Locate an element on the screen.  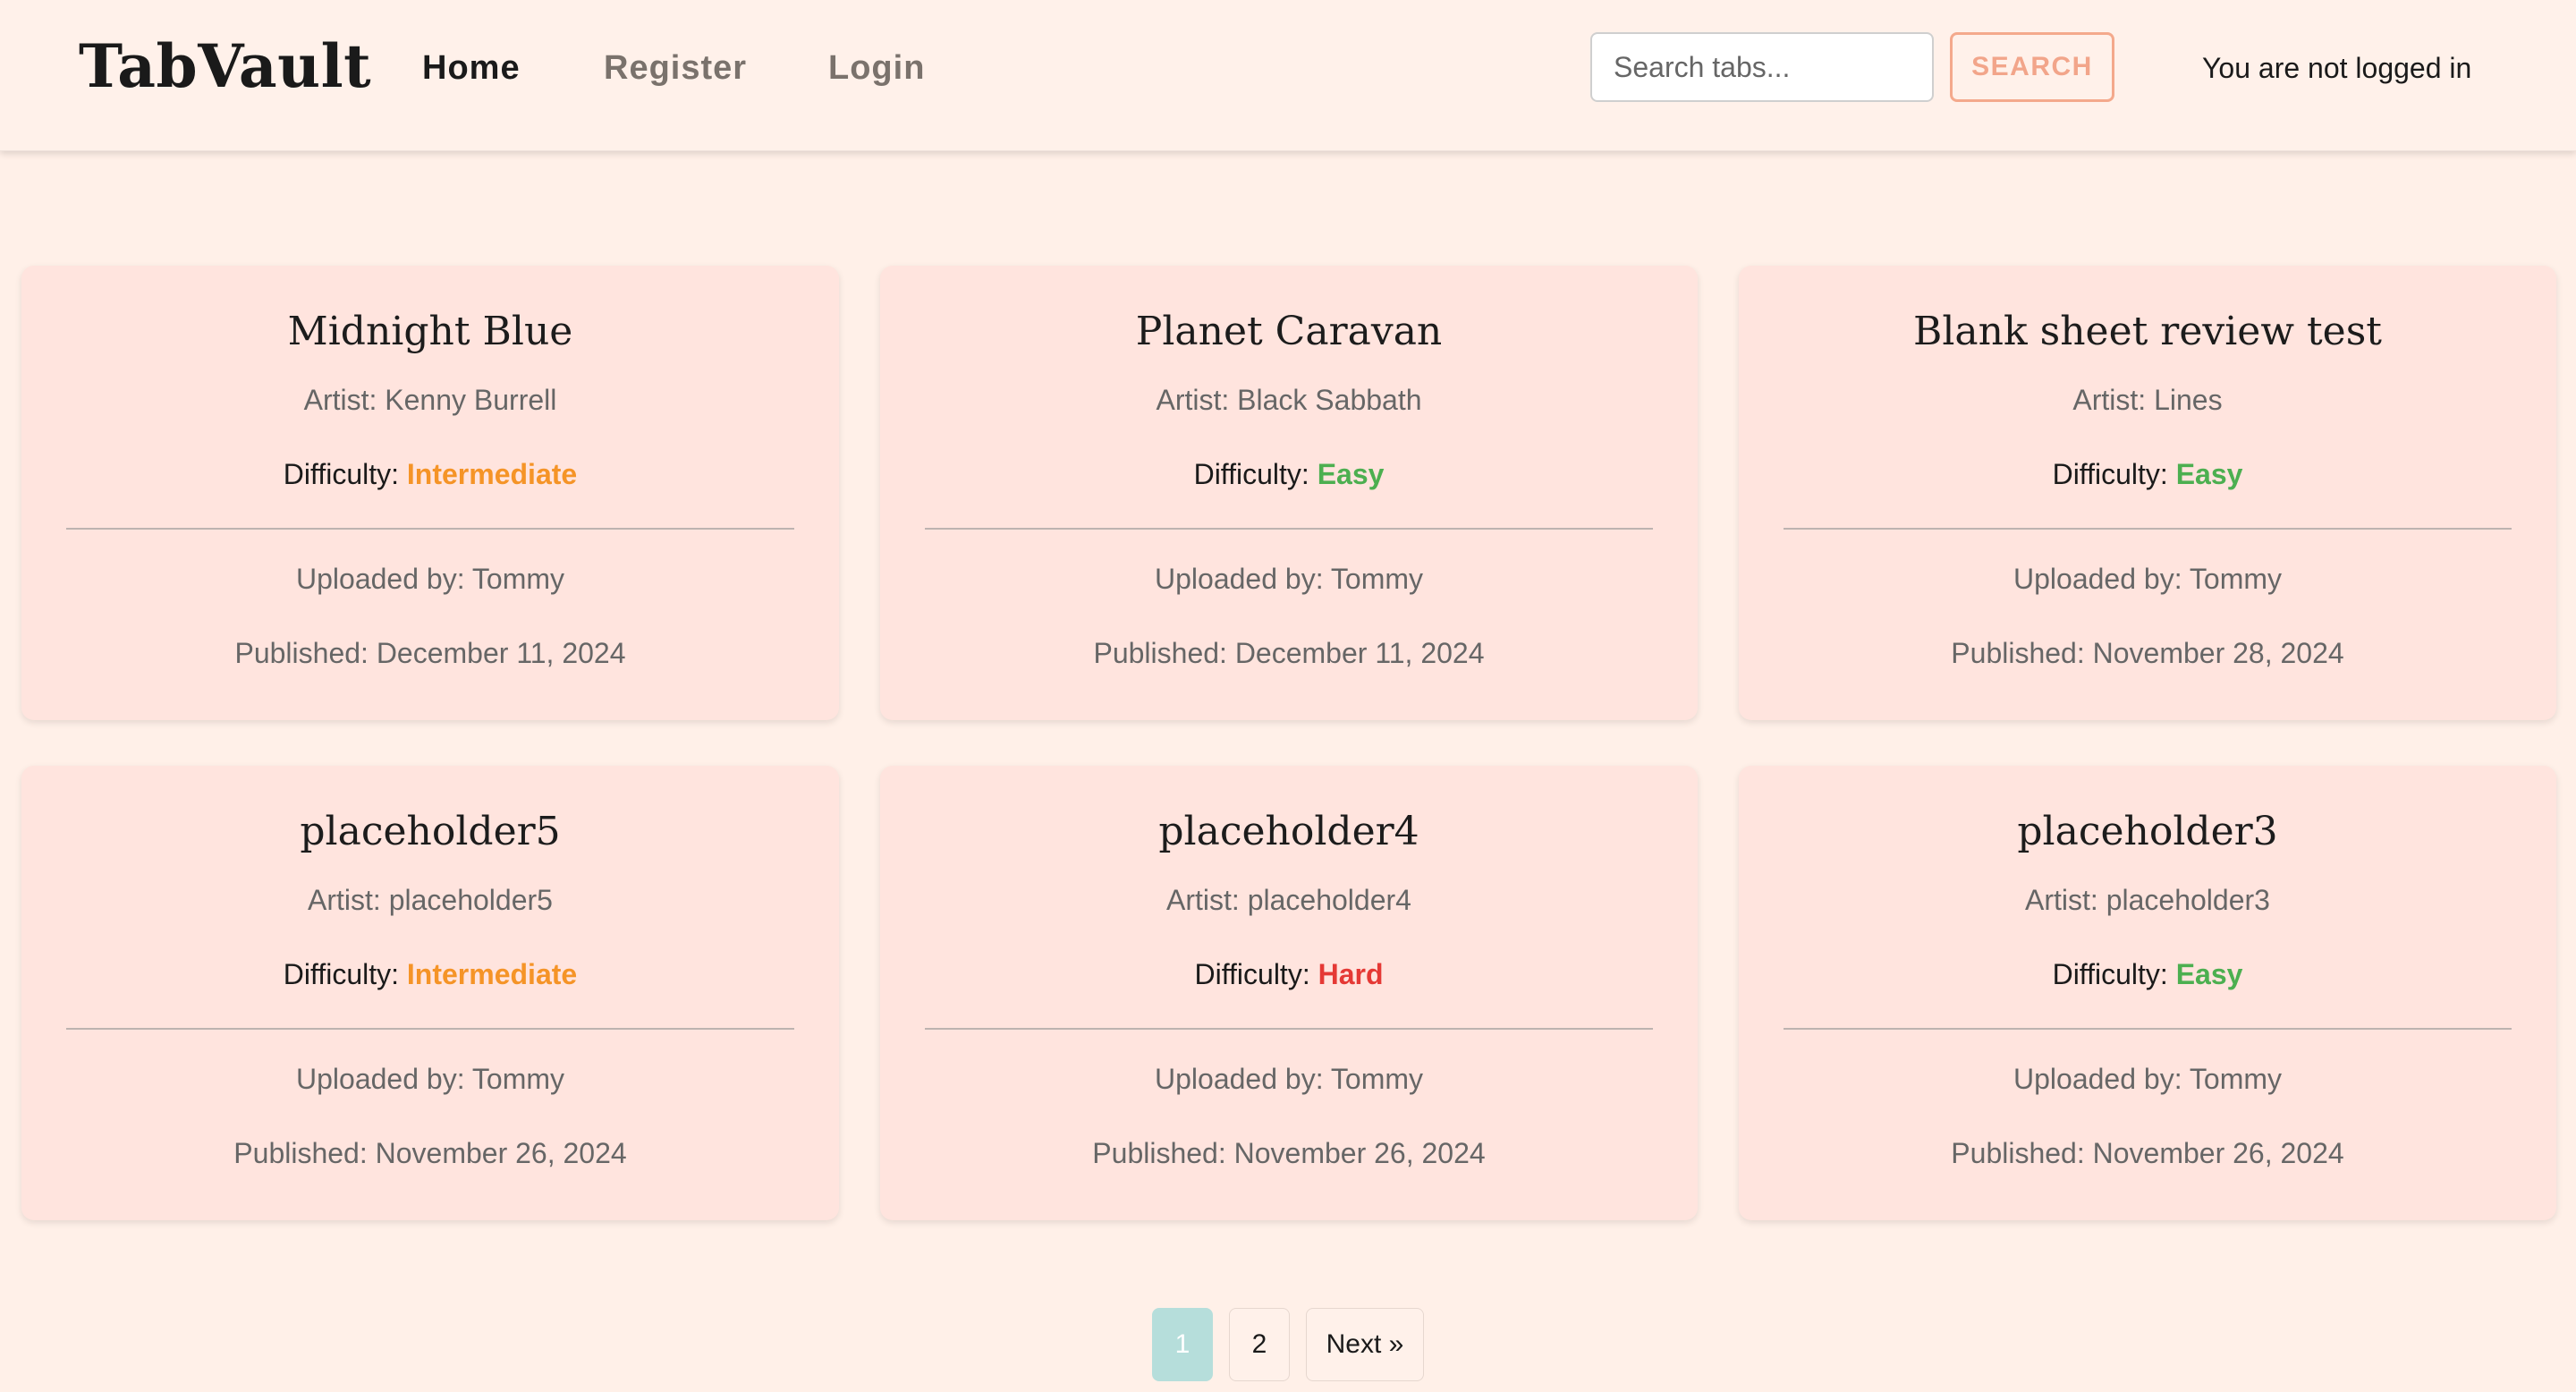
artist-value: Kenny Burrell is located at coordinates (471, 400).